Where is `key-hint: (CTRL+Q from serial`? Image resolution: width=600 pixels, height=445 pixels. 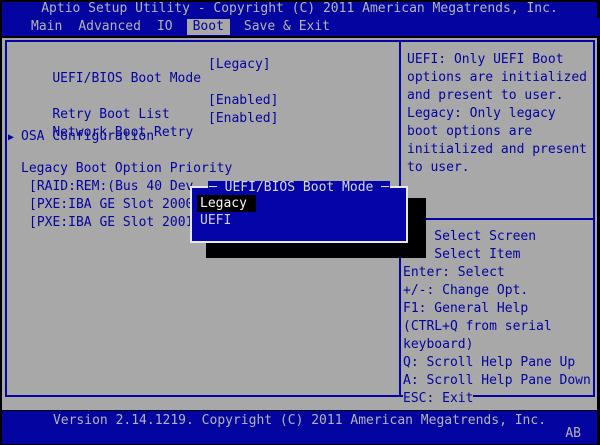
key-hint: (CTRL+Q from serial is located at coordinates (497, 328).